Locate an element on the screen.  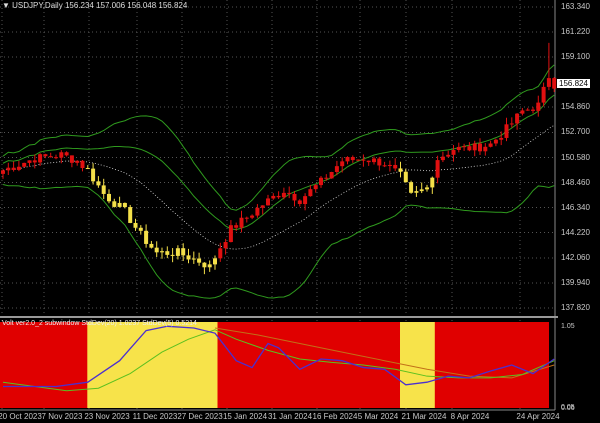
price-tick: 146.340 is located at coordinates (575, 207).